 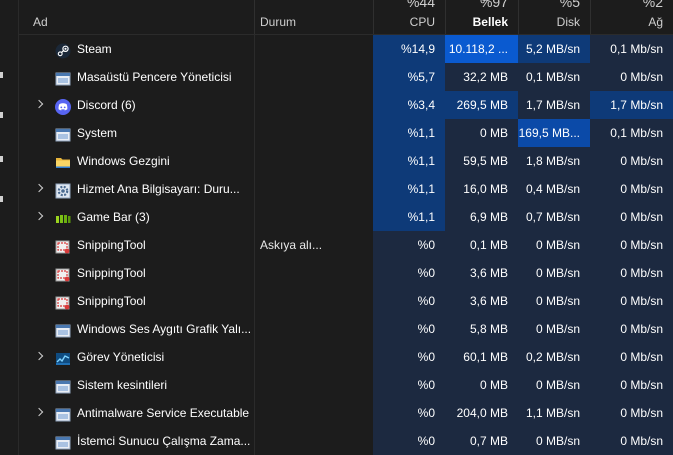 I want to click on folder-icon, so click(x=63, y=161).